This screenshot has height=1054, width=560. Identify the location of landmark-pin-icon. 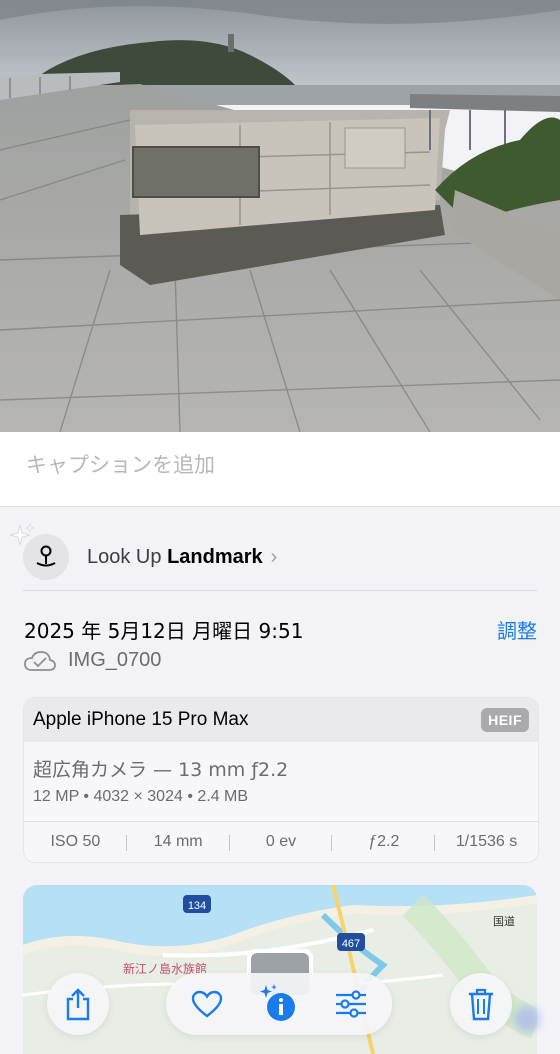
(46, 557).